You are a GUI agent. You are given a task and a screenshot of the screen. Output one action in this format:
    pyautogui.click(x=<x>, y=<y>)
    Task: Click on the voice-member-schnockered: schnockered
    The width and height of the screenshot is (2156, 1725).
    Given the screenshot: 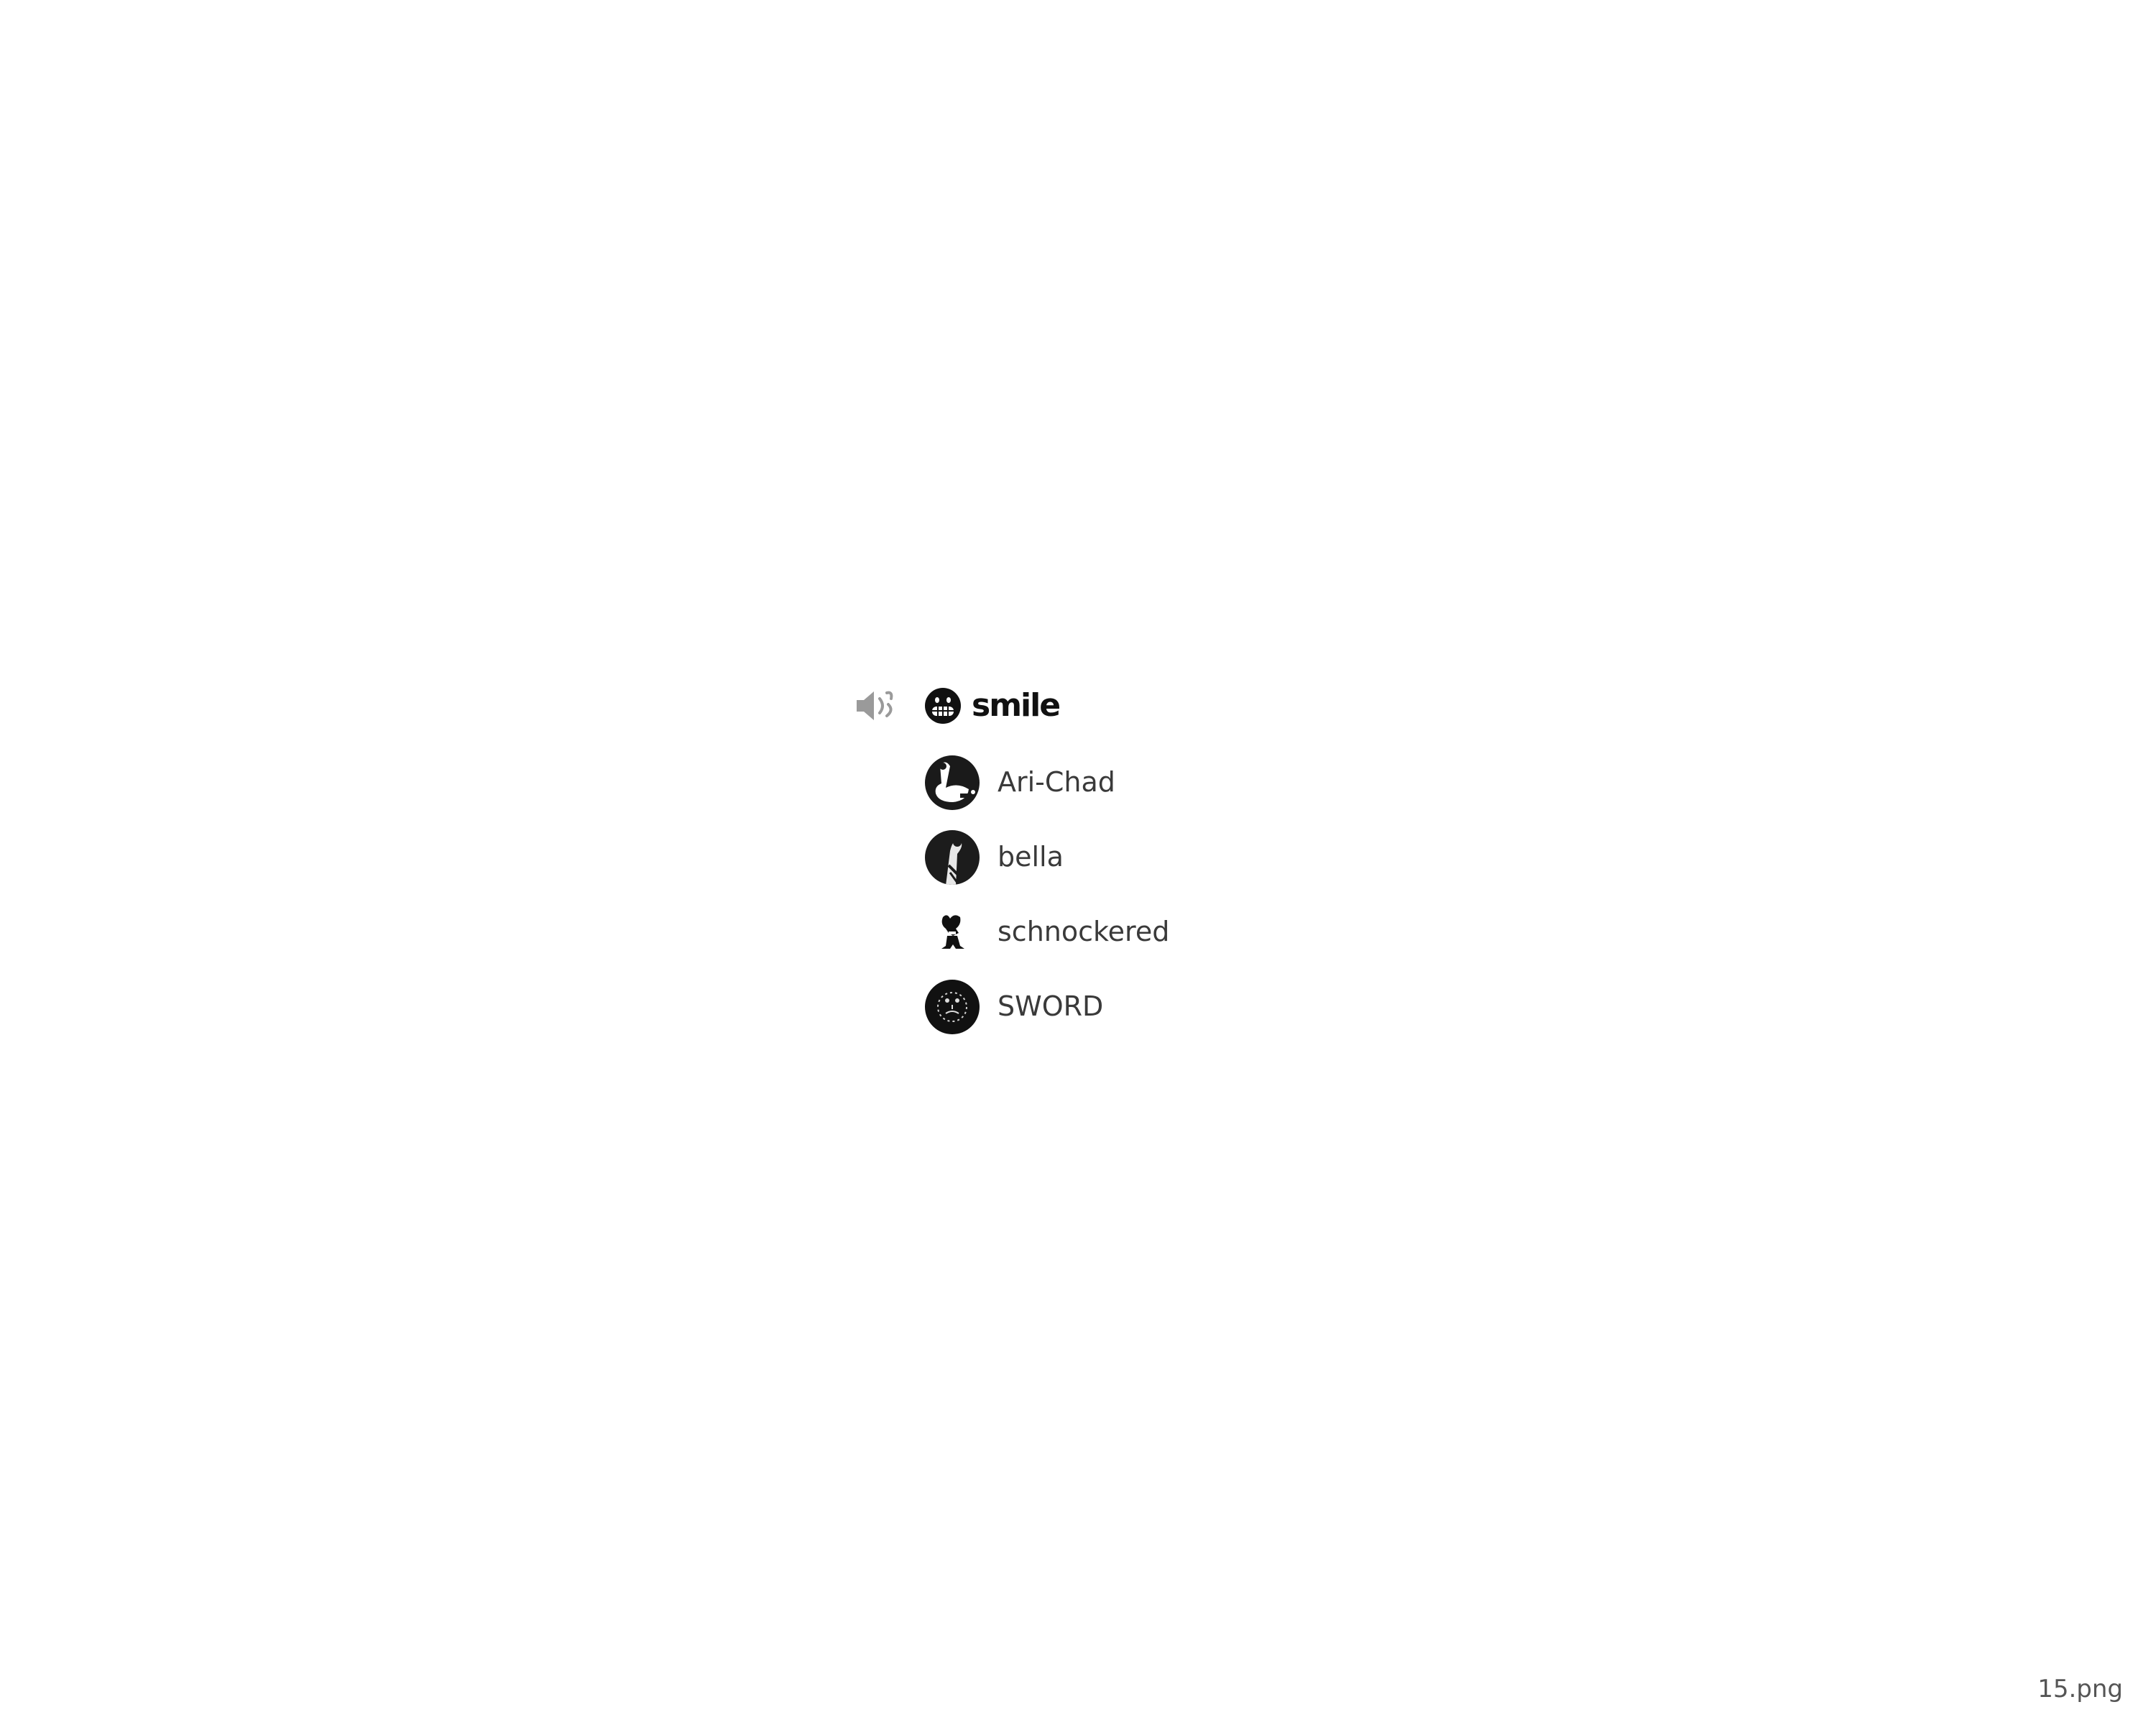 What is the action you would take?
    pyautogui.click(x=1075, y=933)
    